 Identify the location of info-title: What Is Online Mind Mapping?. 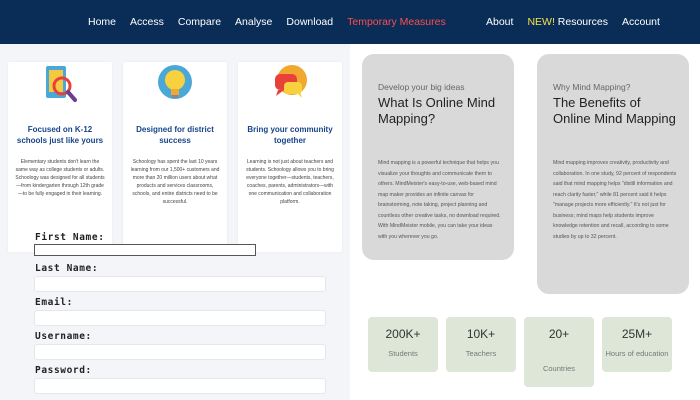
(437, 110).